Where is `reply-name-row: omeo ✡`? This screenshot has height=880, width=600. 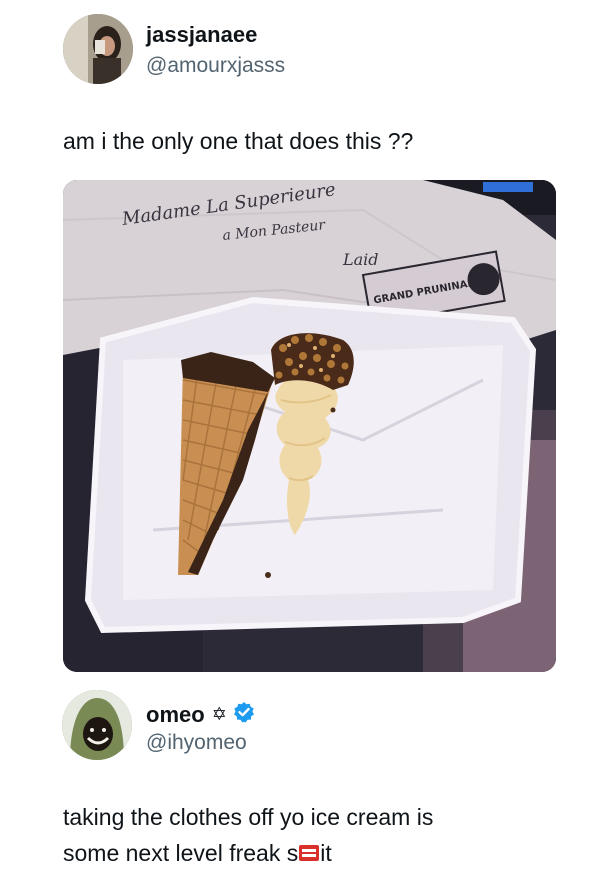
reply-name-row: omeo ✡ is located at coordinates (200, 714).